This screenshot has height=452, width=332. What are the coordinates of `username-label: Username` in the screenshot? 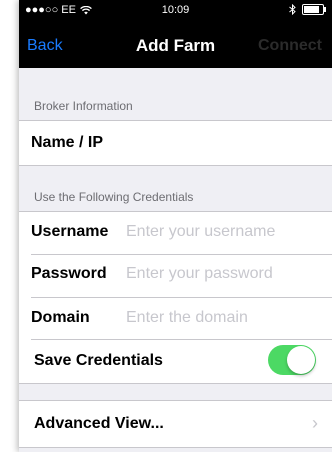 It's located at (70, 231).